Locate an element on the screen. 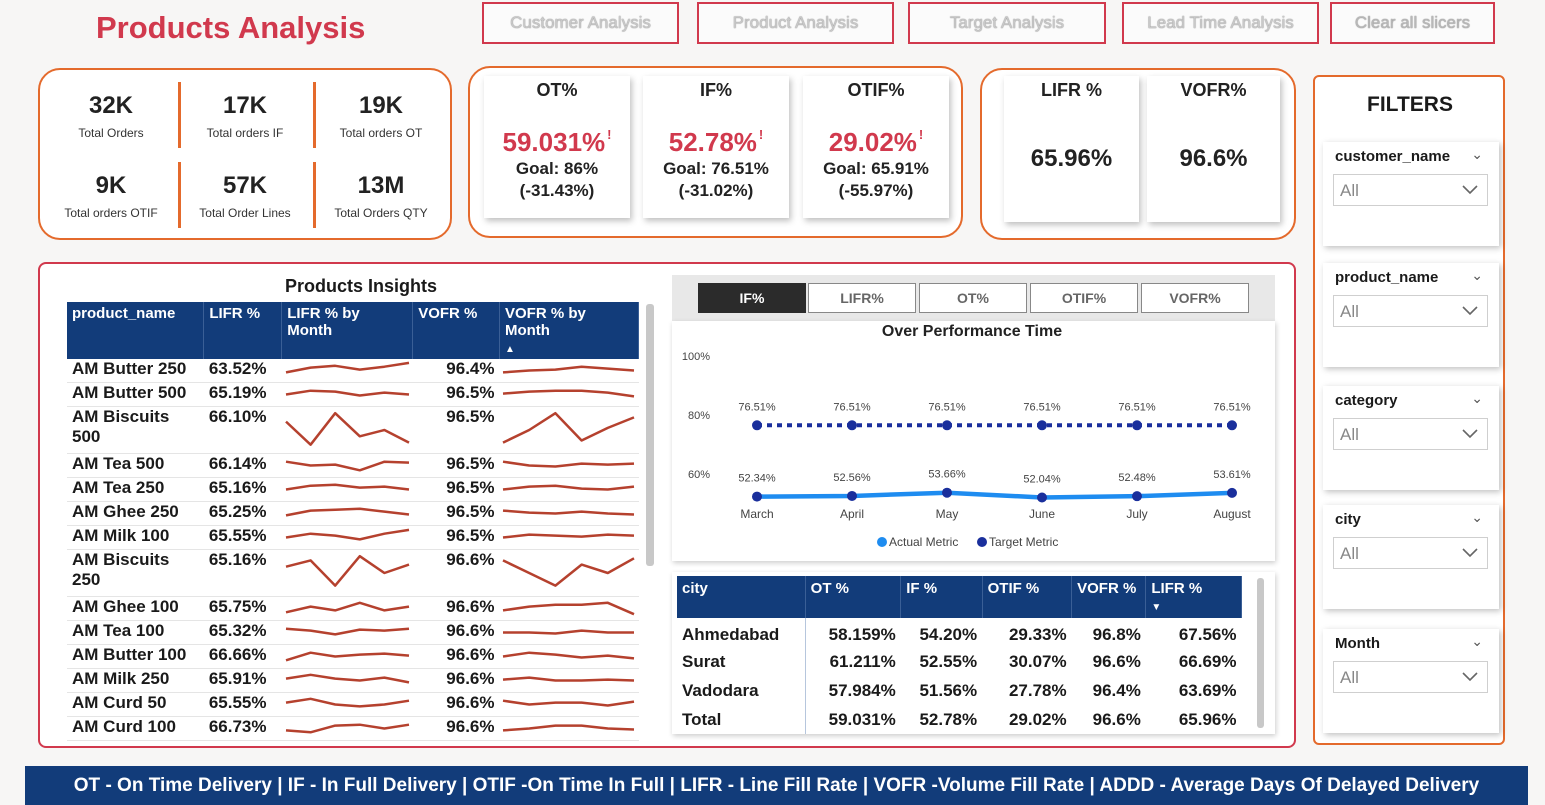  table-row: AM Tea 500 66.14% 96.5% is located at coordinates (353, 465).